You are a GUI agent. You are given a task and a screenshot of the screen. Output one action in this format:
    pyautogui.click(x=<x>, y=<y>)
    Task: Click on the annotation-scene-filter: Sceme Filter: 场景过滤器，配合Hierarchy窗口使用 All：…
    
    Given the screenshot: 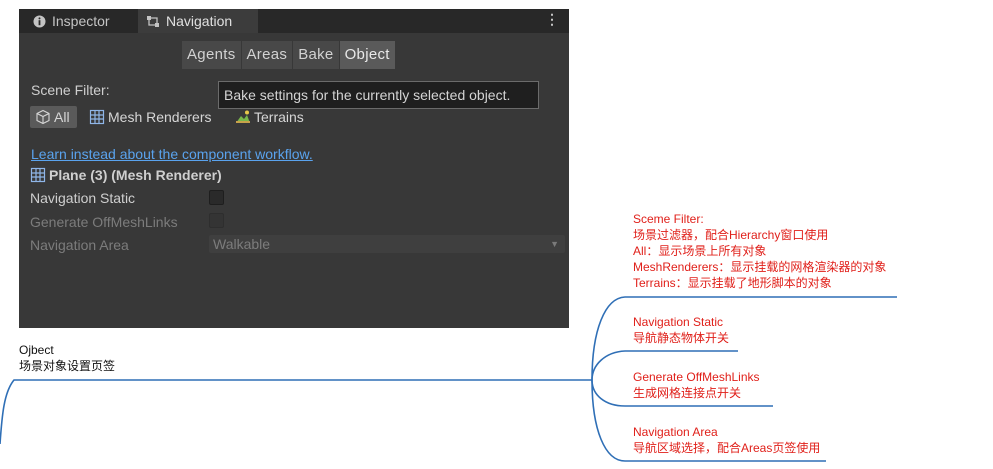 What is the action you would take?
    pyautogui.click(x=759, y=251)
    